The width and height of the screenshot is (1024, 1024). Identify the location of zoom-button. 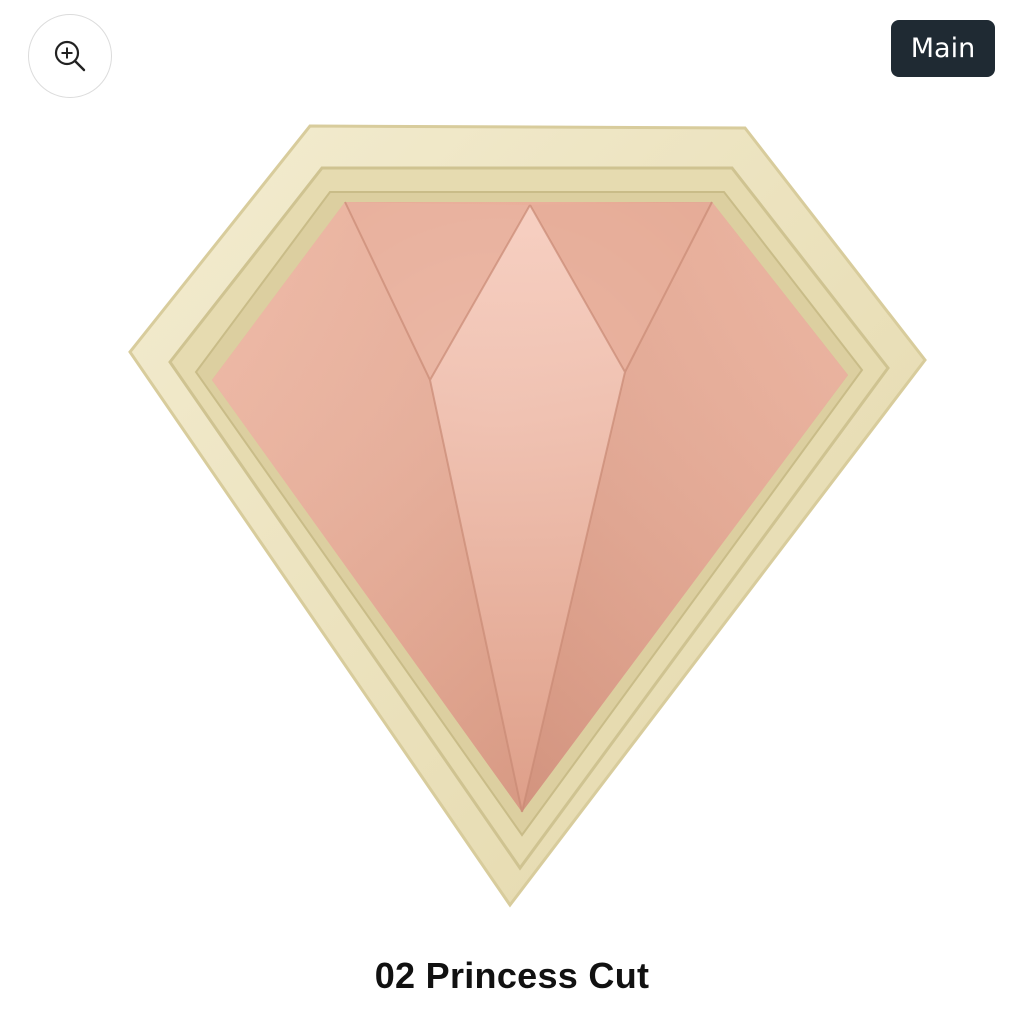
(70, 56).